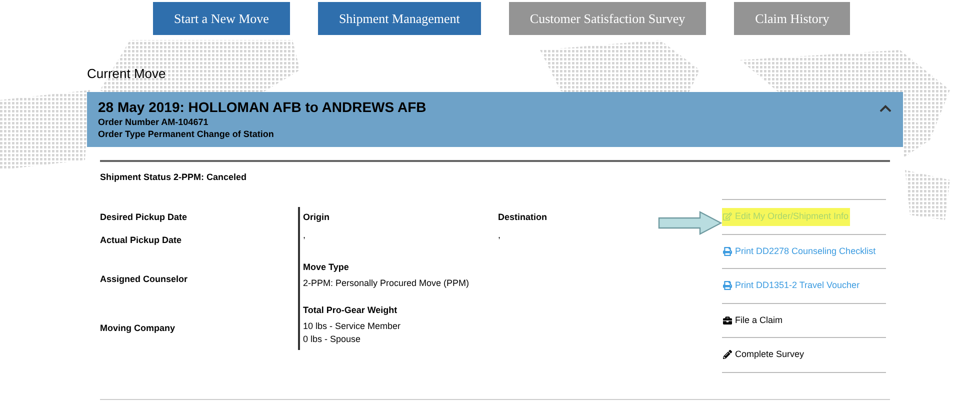 This screenshot has height=412, width=961. Describe the element at coordinates (791, 285) in the screenshot. I see `action-link: Print DD1351-2 Travel Voucher` at that location.